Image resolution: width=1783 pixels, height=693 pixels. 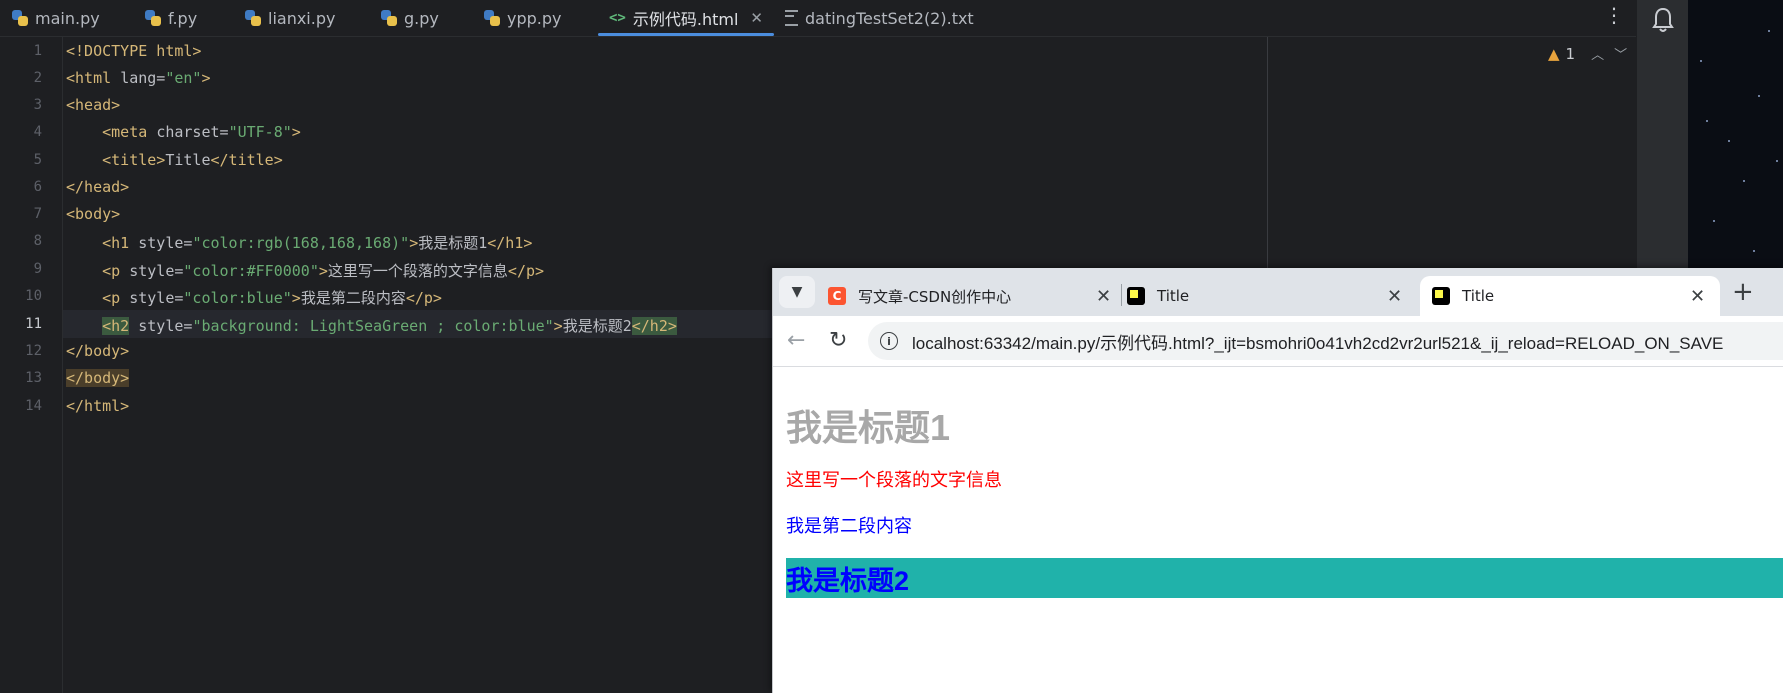 I want to click on line-number: 3, so click(x=37, y=105).